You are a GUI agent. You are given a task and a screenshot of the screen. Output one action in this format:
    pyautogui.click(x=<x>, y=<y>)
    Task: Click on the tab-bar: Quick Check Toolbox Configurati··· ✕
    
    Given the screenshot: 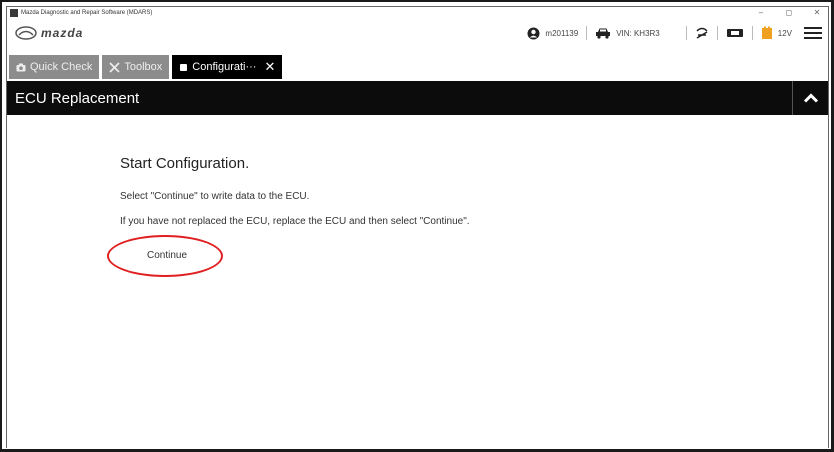 What is the action you would take?
    pyautogui.click(x=146, y=67)
    